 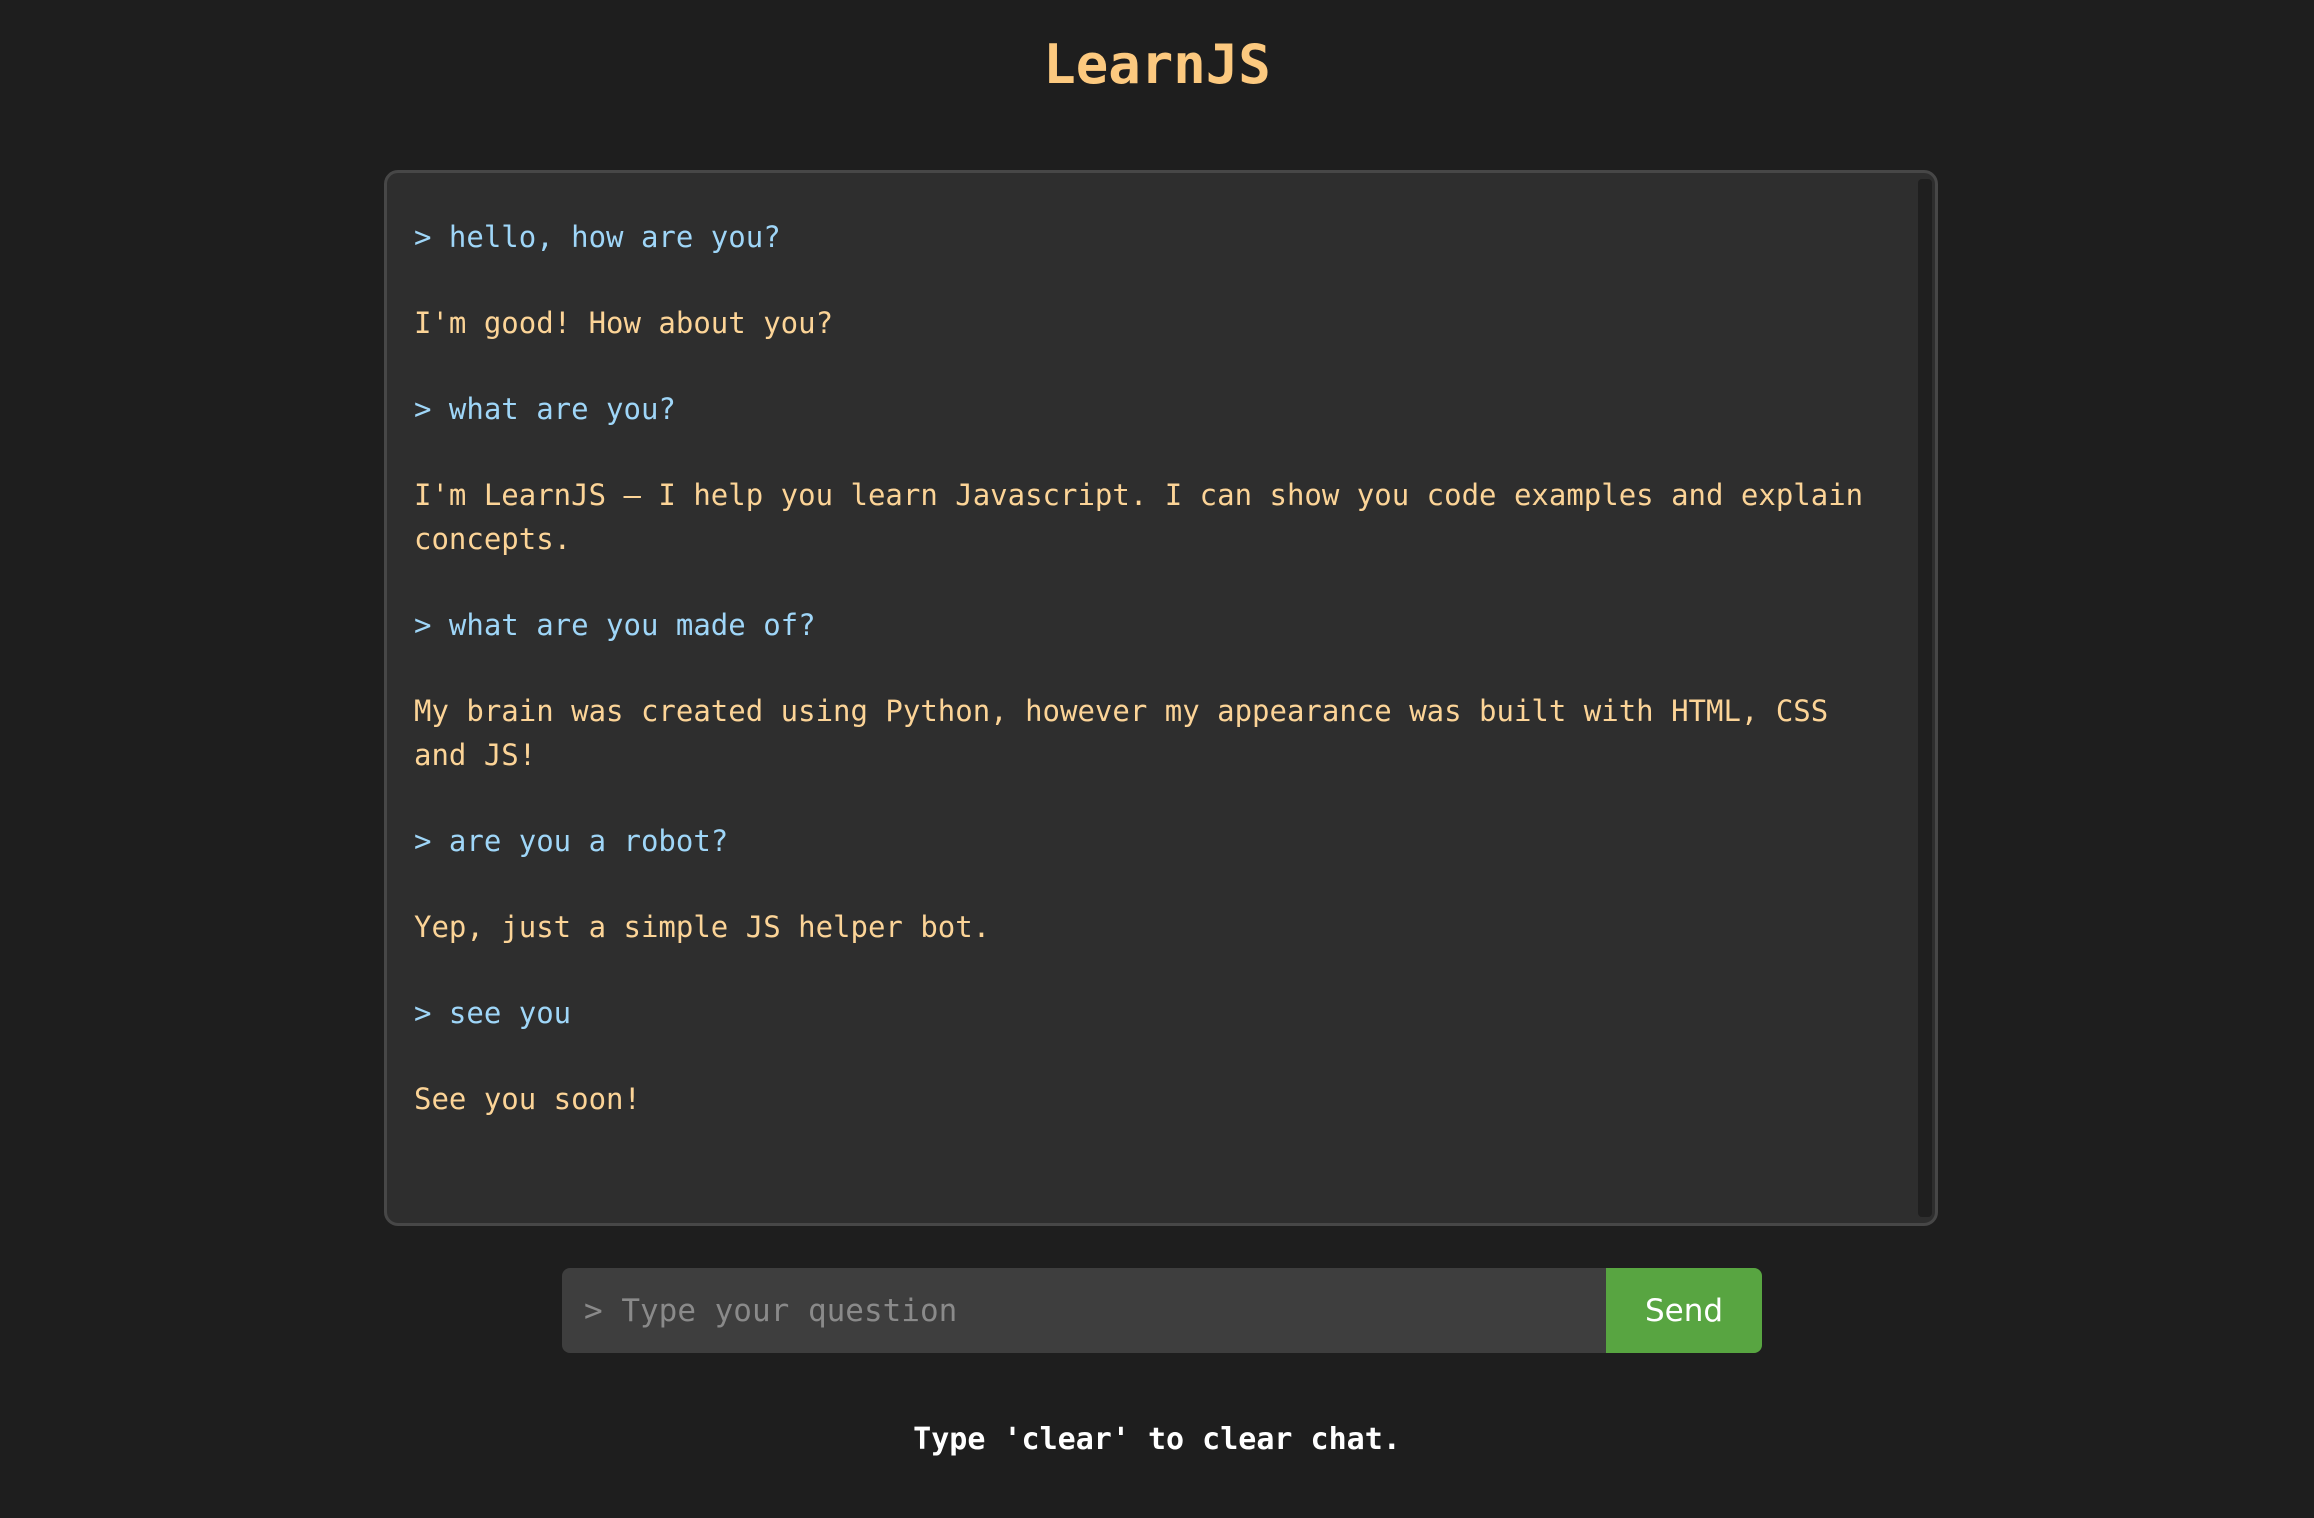 I want to click on user-message: > are you a robot?, so click(x=571, y=841).